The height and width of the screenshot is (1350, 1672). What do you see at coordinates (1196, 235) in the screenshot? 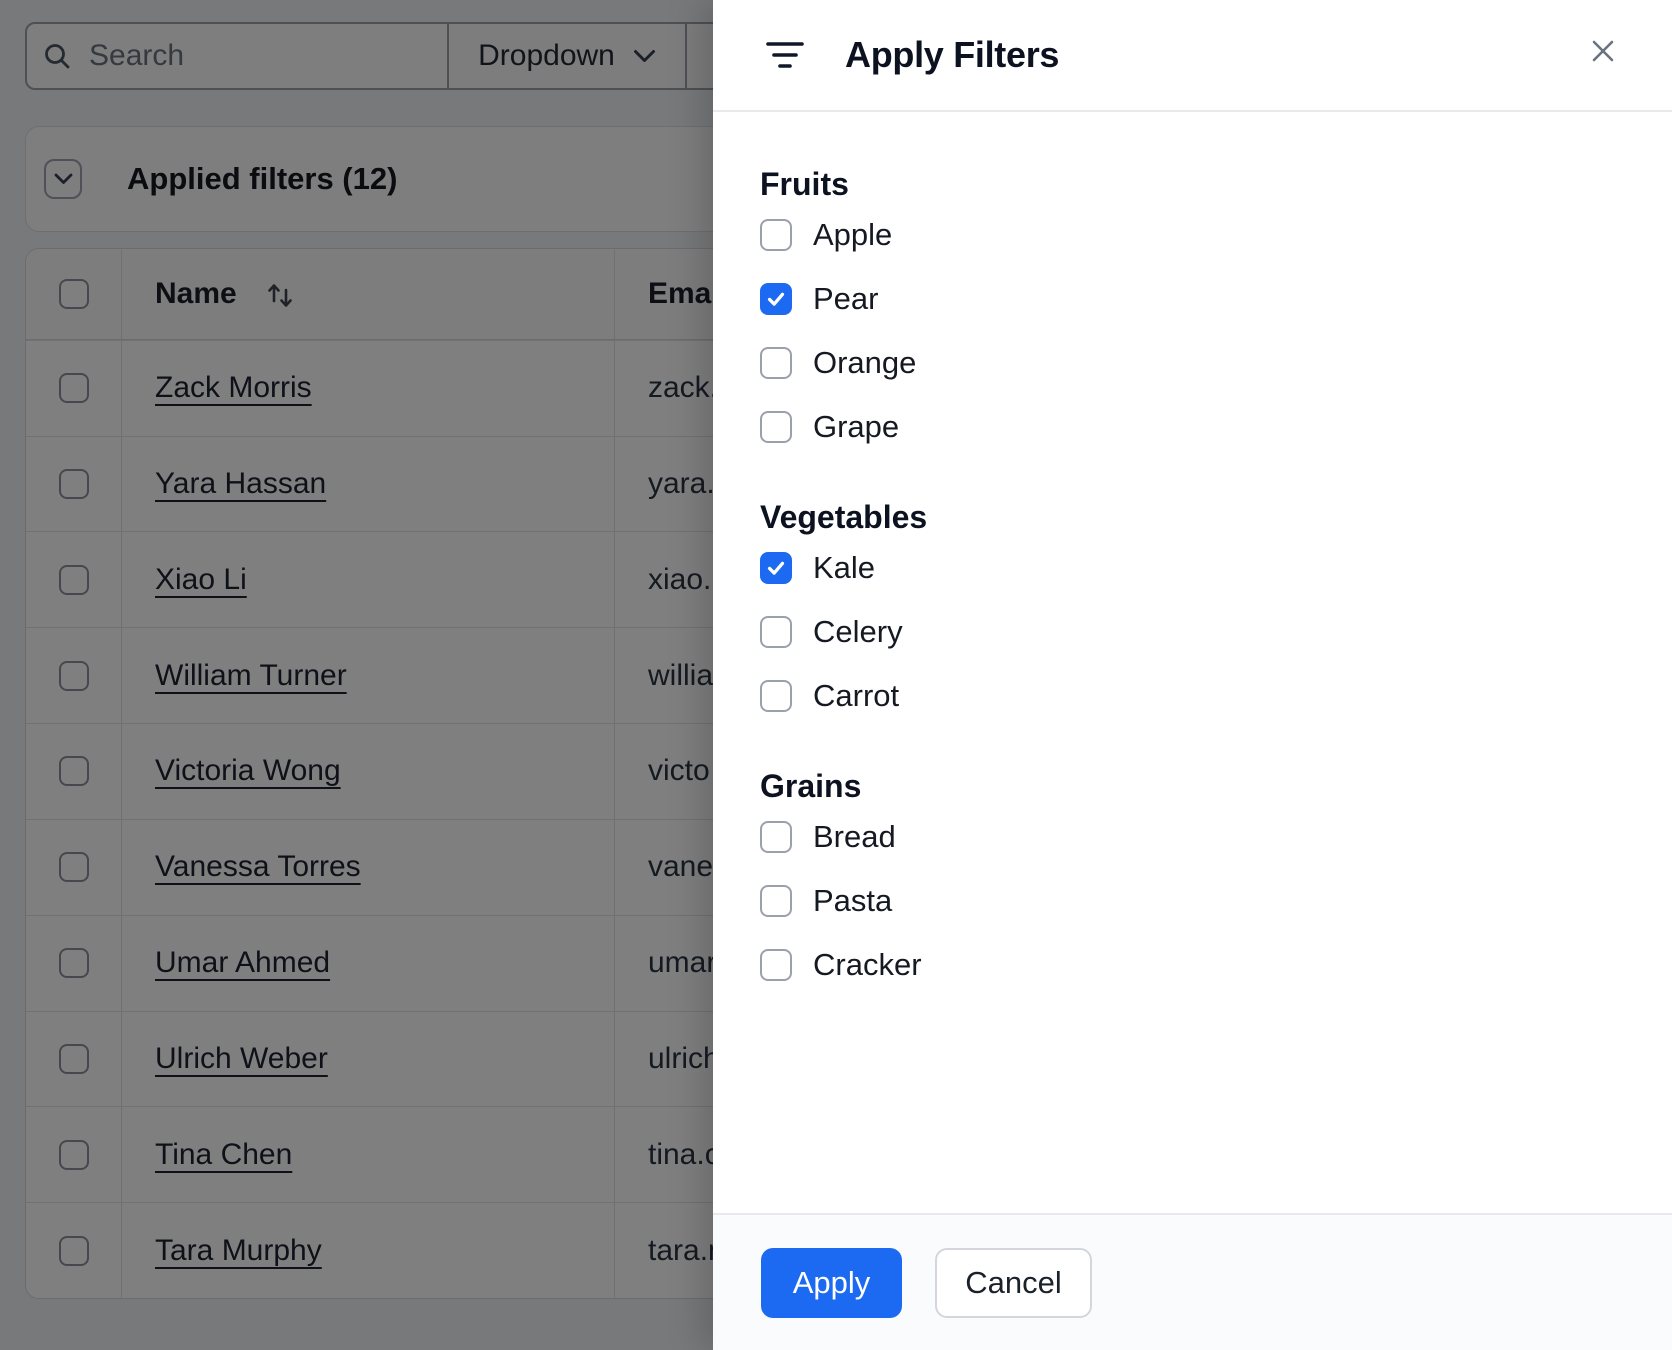
I see `filter-option: Apple` at bounding box center [1196, 235].